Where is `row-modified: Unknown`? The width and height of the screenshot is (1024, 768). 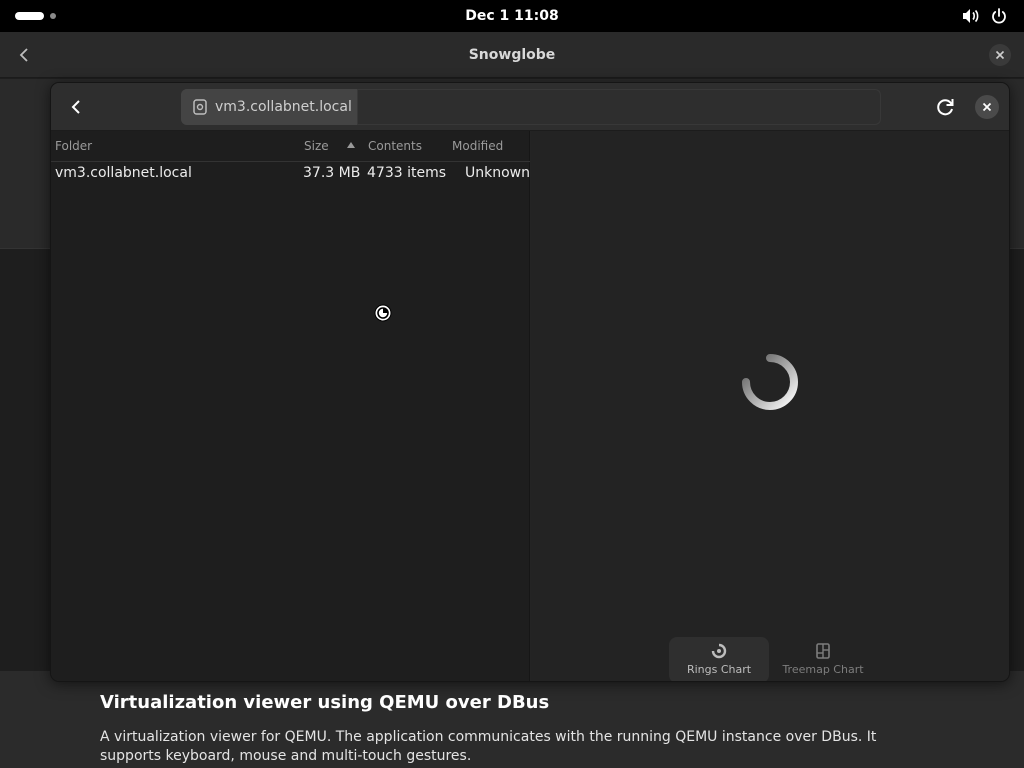
row-modified: Unknown is located at coordinates (497, 173).